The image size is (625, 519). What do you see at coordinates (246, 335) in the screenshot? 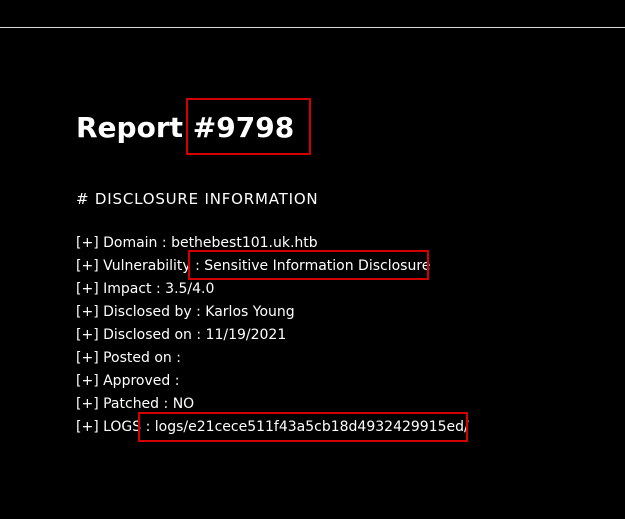
I see `info-value: 11/19/2021` at bounding box center [246, 335].